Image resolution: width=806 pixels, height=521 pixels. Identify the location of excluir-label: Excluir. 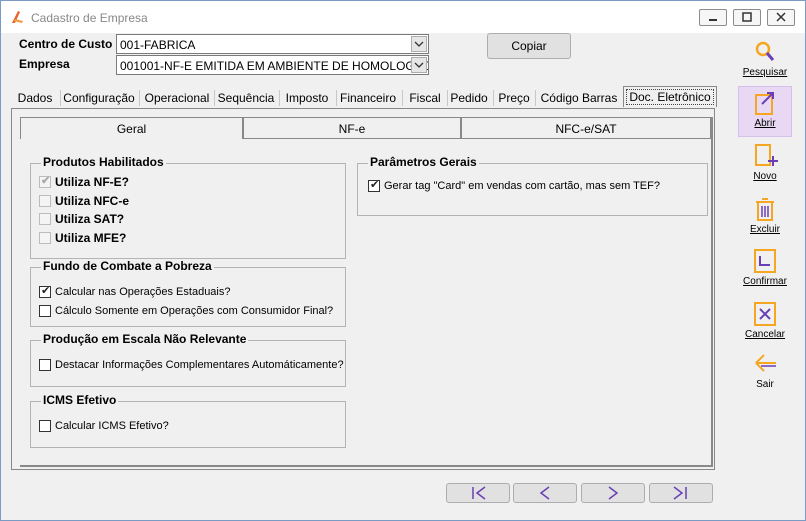
(764, 229).